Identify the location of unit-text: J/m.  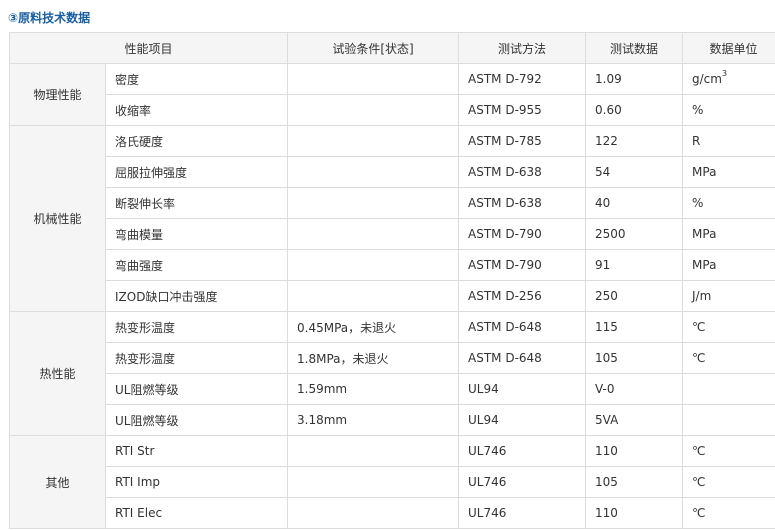
(702, 296).